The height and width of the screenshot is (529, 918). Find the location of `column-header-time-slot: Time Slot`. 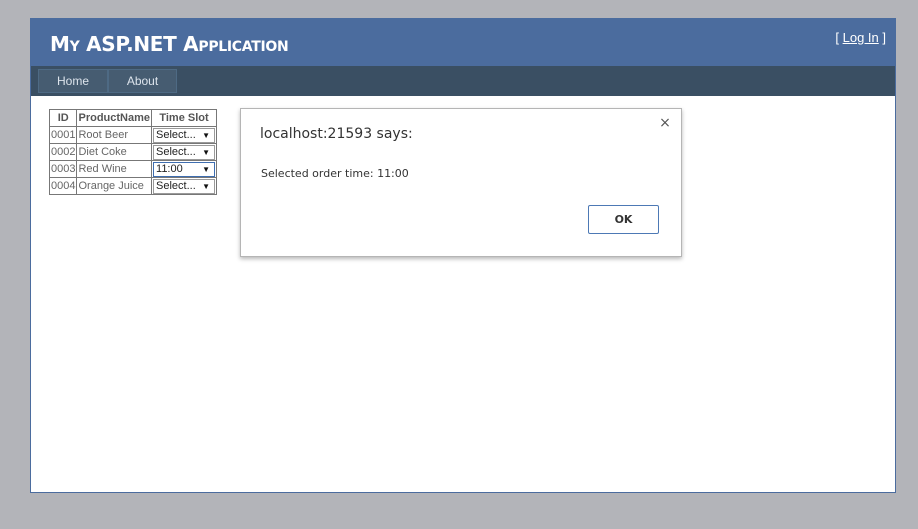

column-header-time-slot: Time Slot is located at coordinates (184, 118).